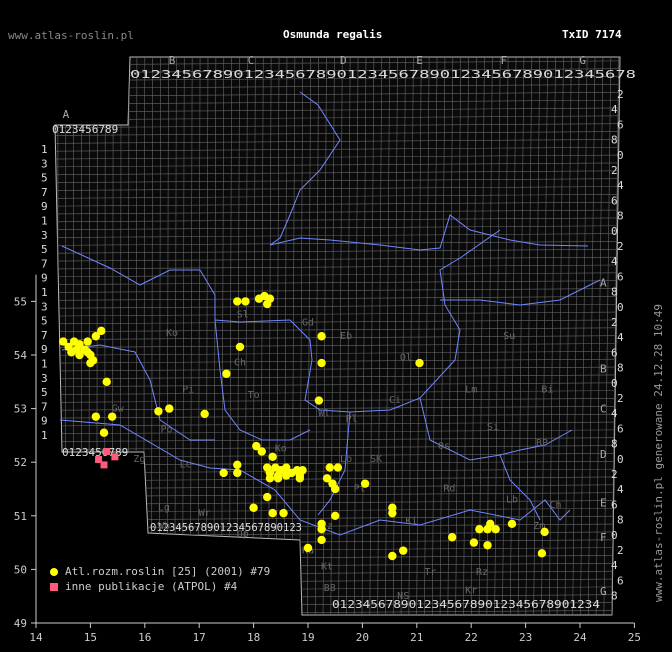  I want to click on region-label: Si, so click(493, 427).